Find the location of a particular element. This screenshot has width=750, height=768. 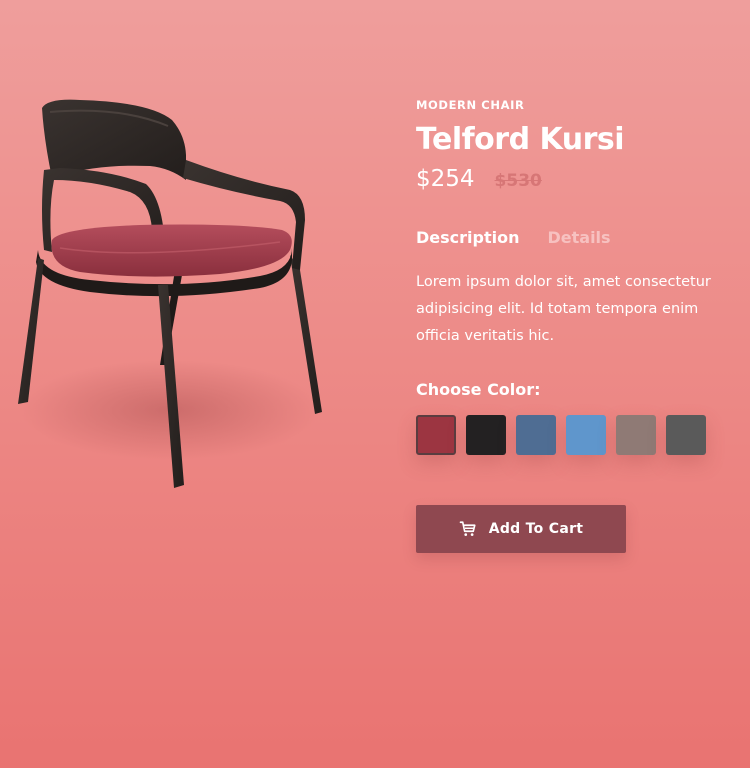

color-swatches is located at coordinates (583, 435).